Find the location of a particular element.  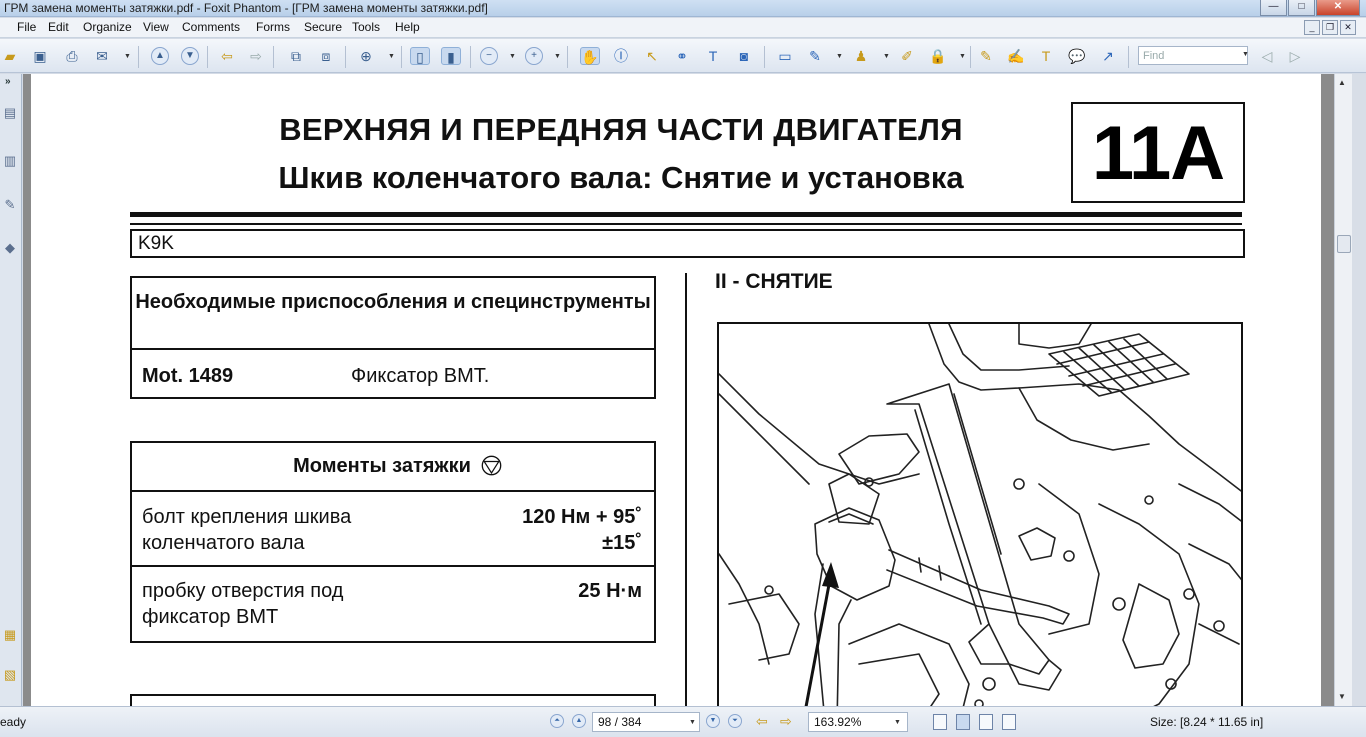

zoom-level-field: 163.92% is located at coordinates (858, 722).